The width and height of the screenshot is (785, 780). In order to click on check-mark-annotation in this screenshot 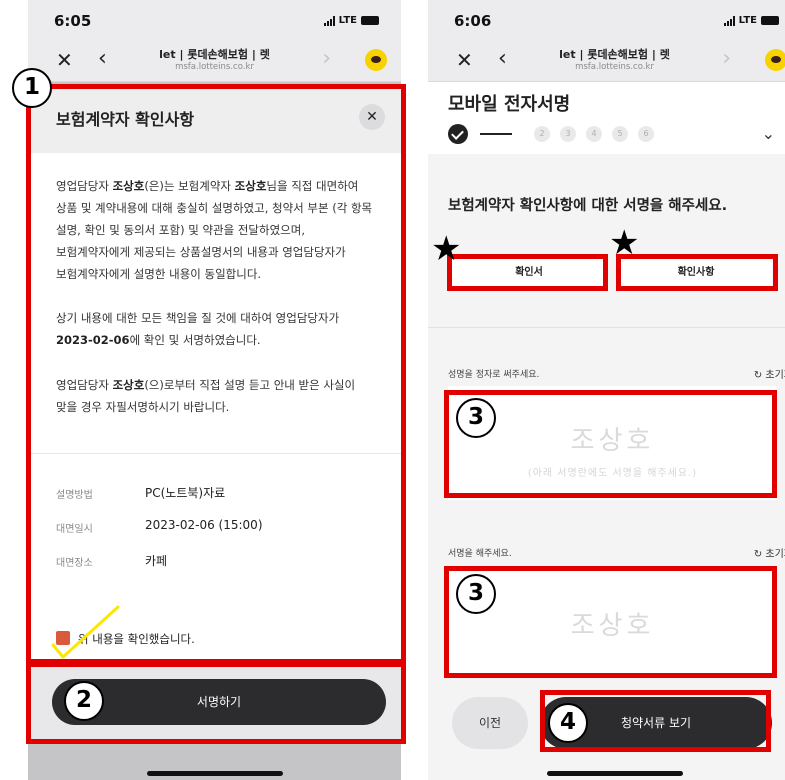, I will do `click(85, 632)`.